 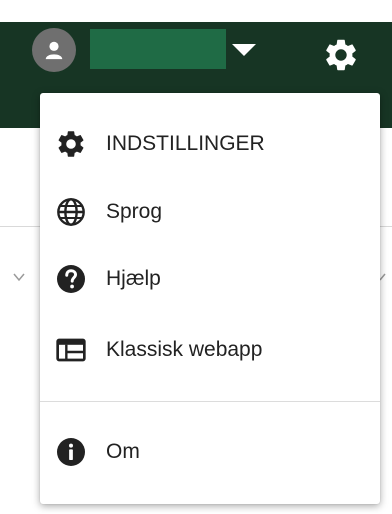 I want to click on menu-item-classic-webapp: Klassisk webapp, so click(x=210, y=350).